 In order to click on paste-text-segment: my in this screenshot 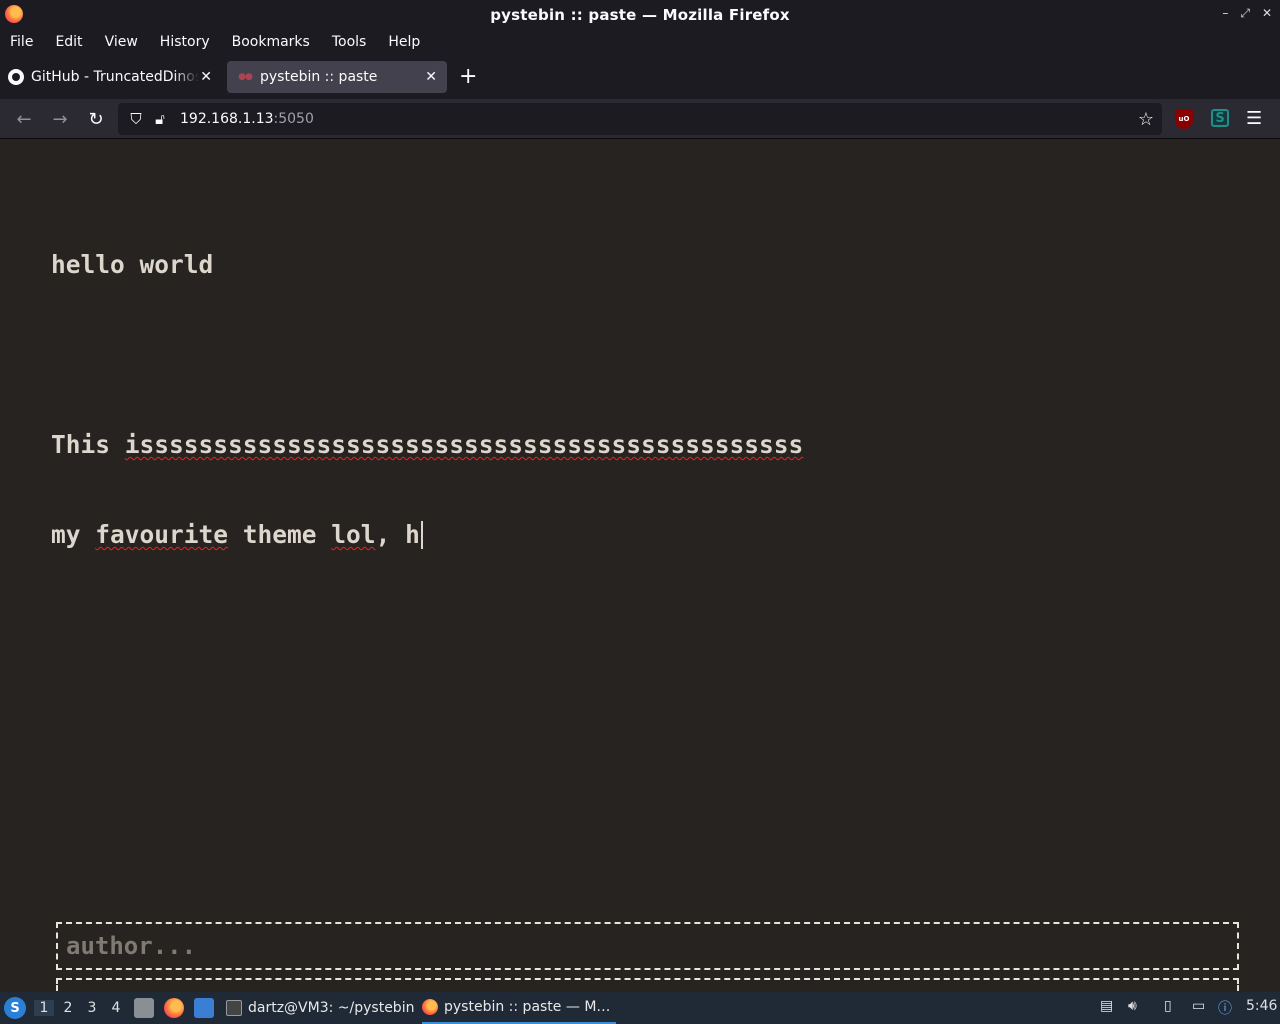, I will do `click(73, 534)`.